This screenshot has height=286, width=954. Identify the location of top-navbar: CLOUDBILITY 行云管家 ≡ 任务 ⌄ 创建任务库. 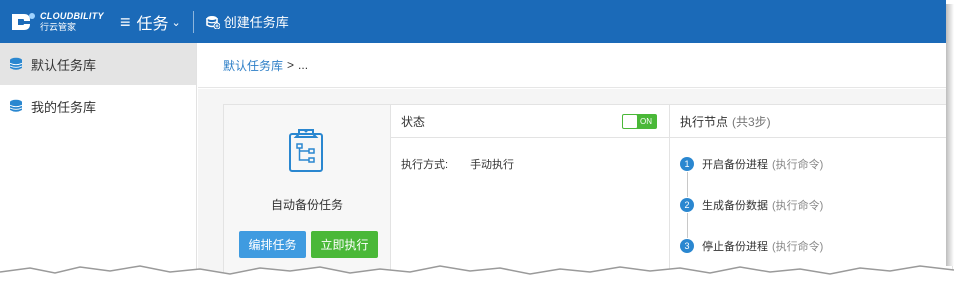
(473, 21).